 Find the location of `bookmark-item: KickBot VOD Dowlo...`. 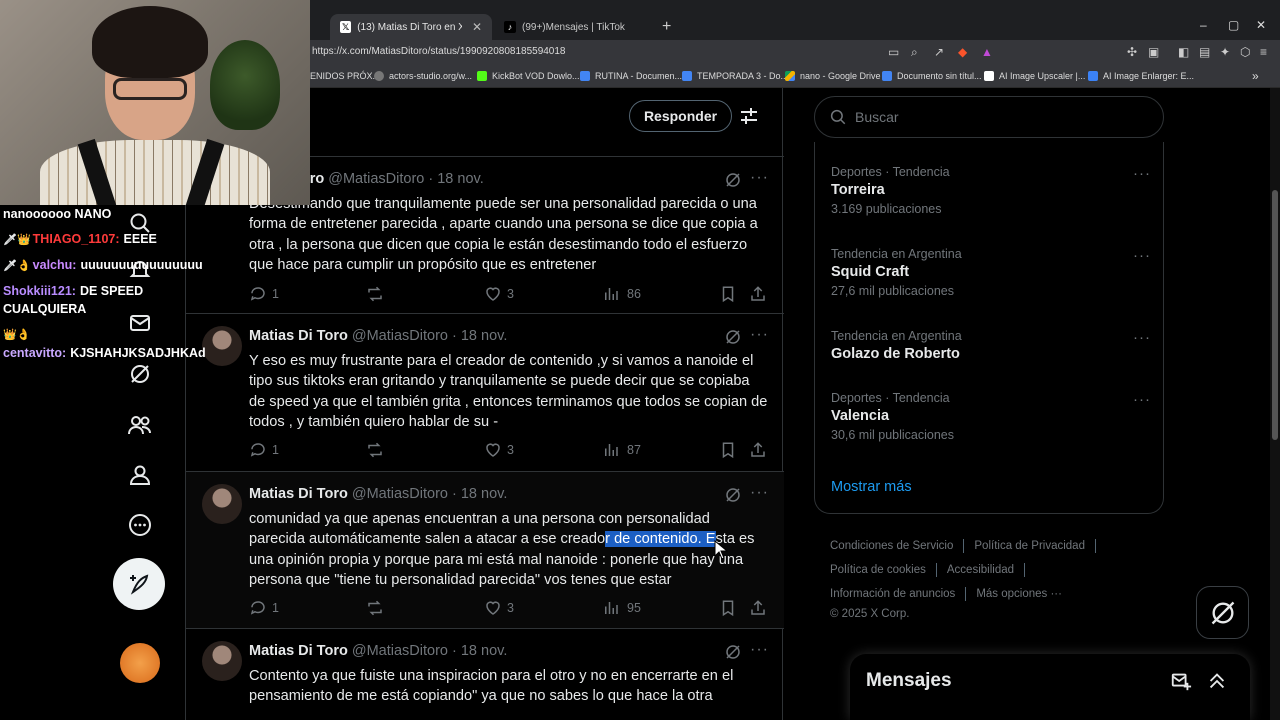

bookmark-item: KickBot VOD Dowlo... is located at coordinates (528, 76).